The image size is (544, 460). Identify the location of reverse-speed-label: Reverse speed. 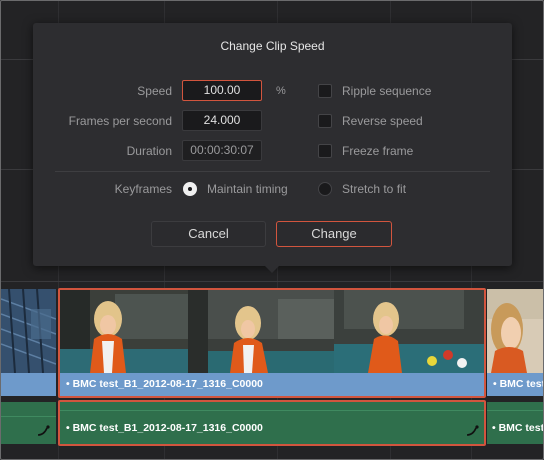
(382, 121).